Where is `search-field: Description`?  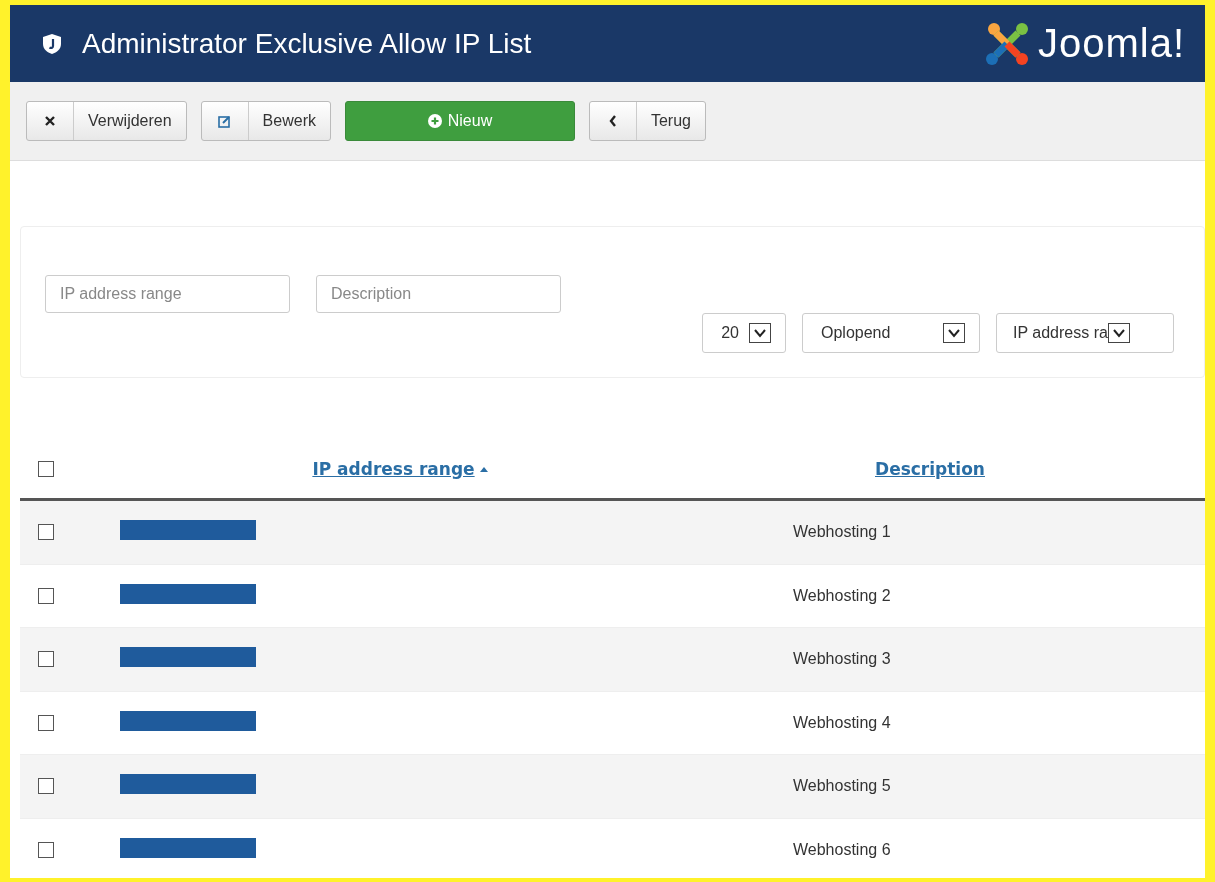
search-field: Description is located at coordinates (438, 294).